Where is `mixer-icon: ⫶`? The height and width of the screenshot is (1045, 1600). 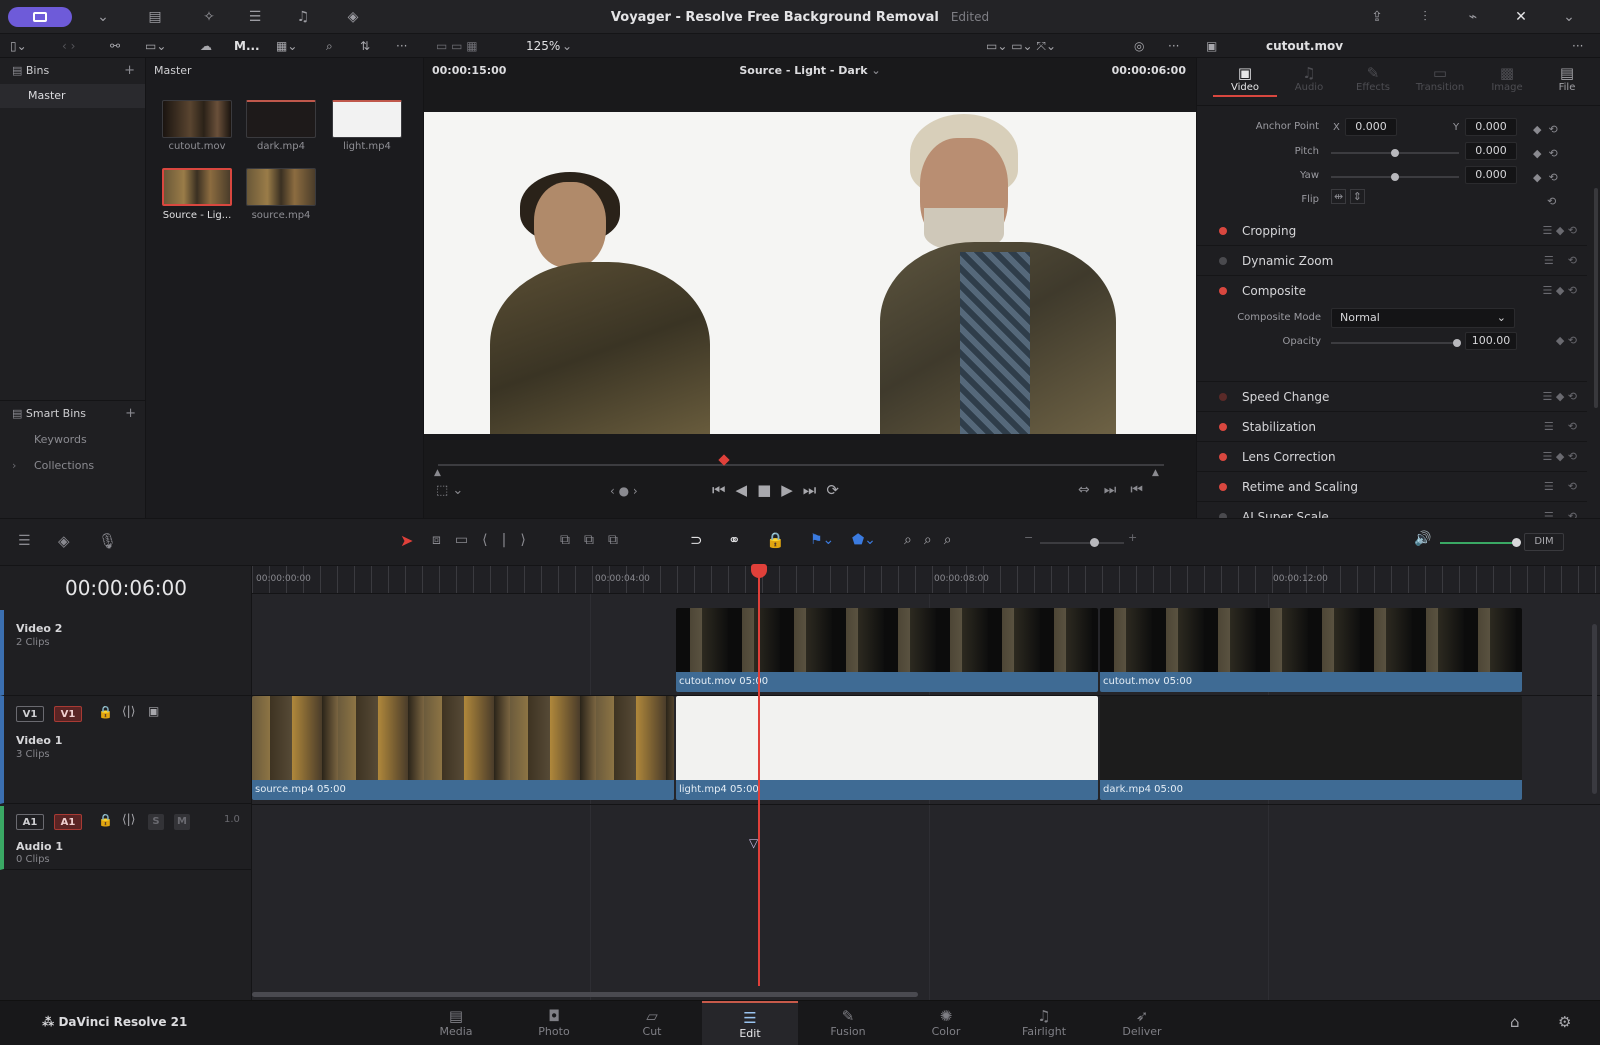
mixer-icon: ⫶ is located at coordinates (1425, 17).